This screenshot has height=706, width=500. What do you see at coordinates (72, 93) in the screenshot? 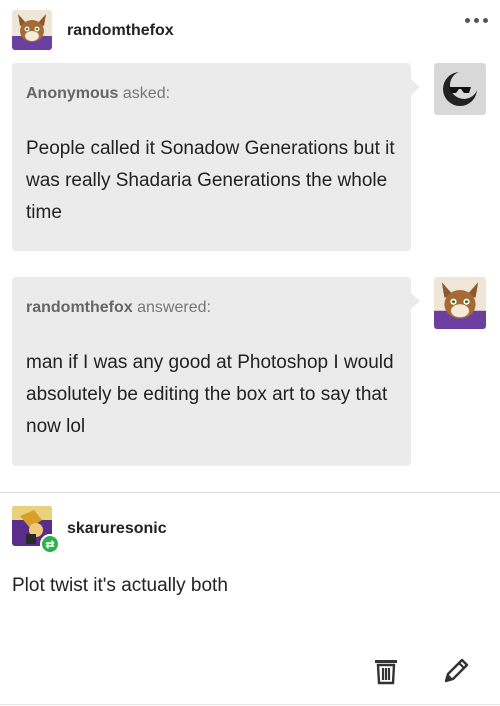
I see `asker-name: Anonymous` at bounding box center [72, 93].